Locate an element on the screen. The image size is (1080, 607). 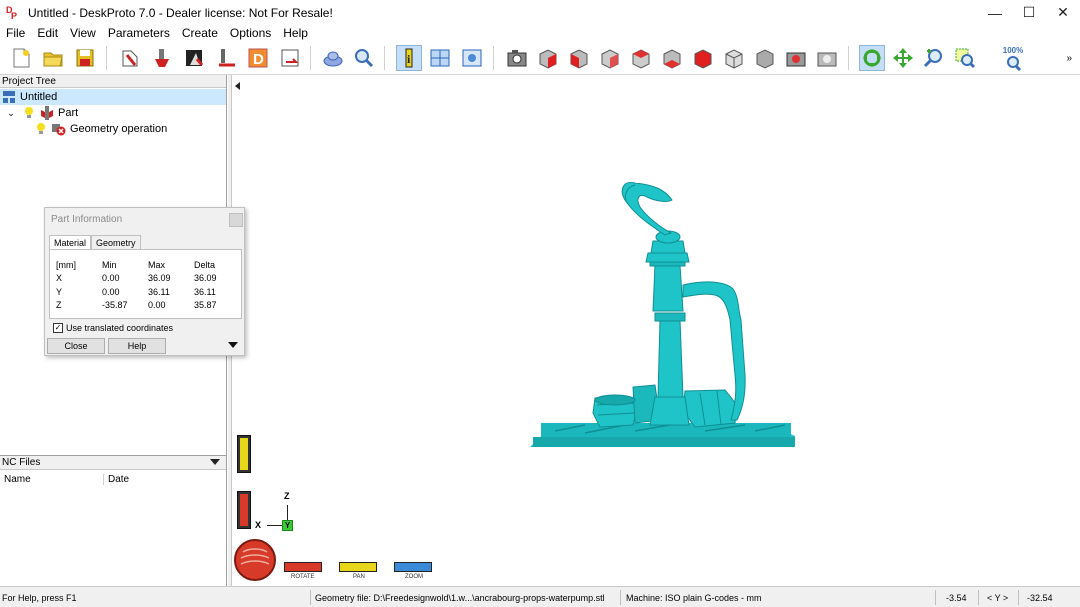
menu-parameters: Parameters is located at coordinates (139, 33).